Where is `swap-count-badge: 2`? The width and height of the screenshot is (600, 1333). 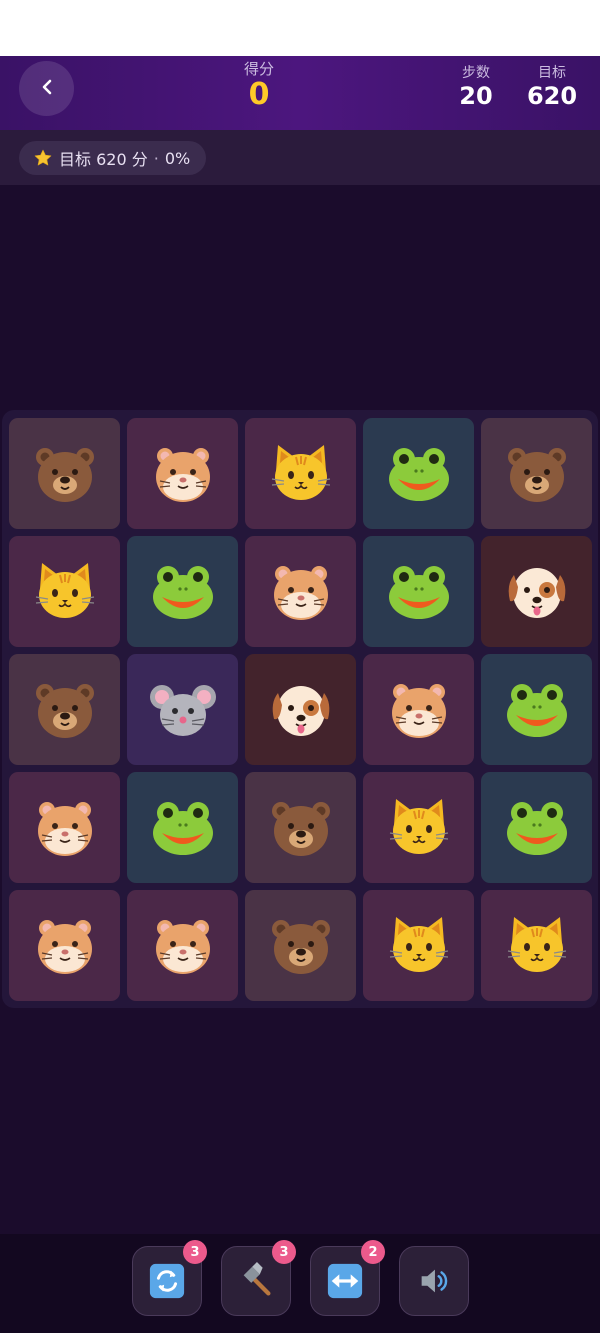
swap-count-badge: 2 is located at coordinates (373, 1252).